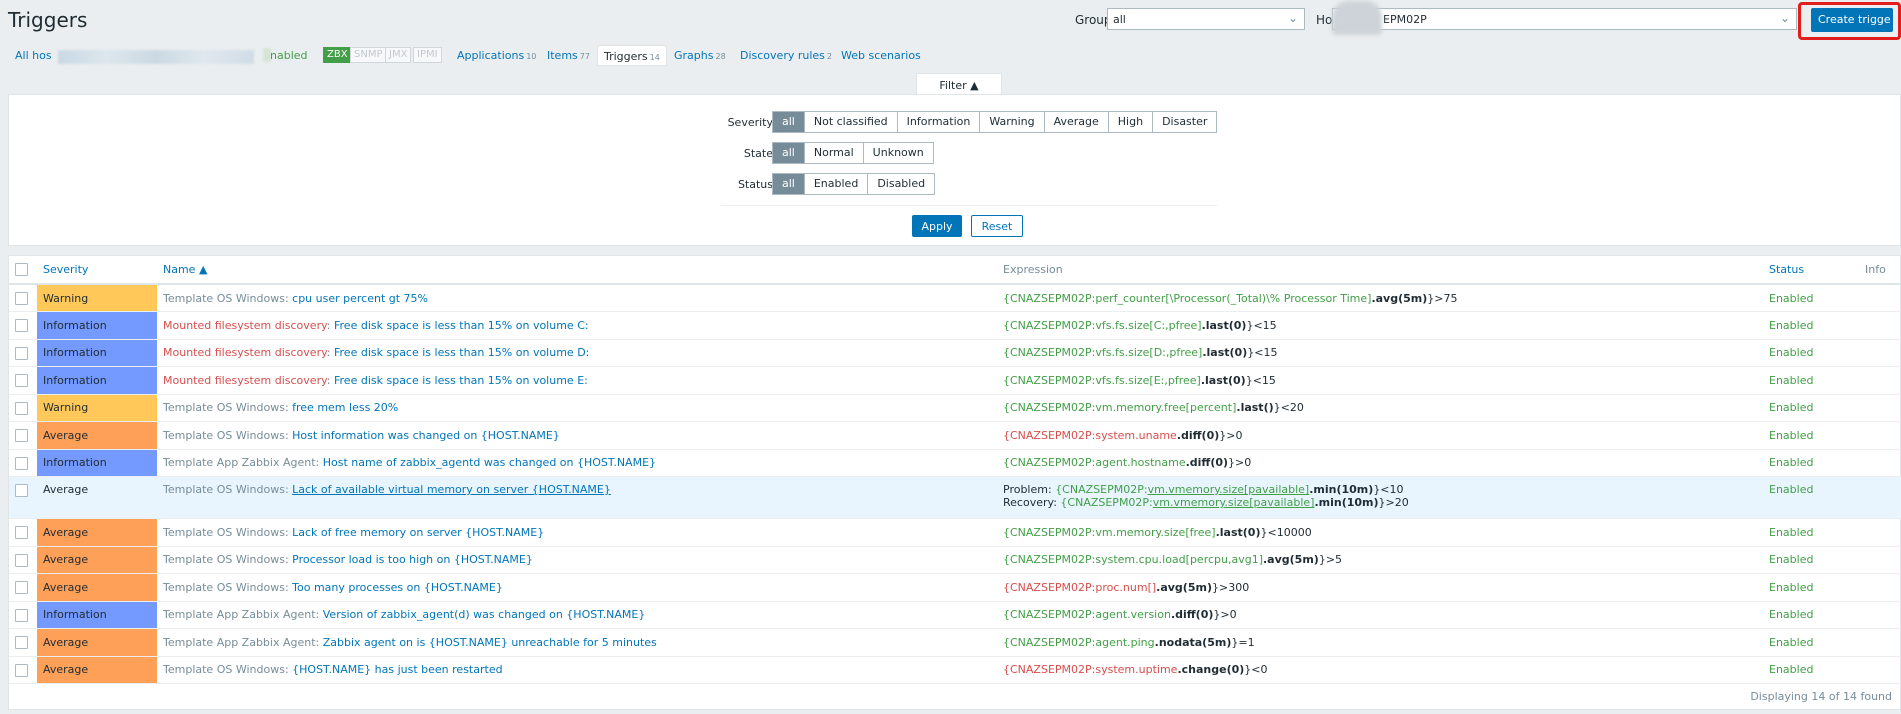  I want to click on item-key-link: system.cpu.load[percpu,avg1], so click(1179, 559).